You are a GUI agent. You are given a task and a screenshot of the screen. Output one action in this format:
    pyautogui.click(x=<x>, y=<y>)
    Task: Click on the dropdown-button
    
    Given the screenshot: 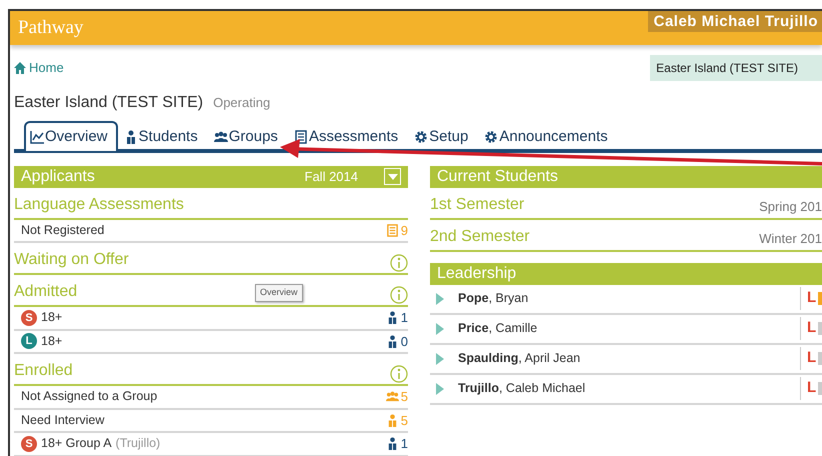 What is the action you would take?
    pyautogui.click(x=392, y=176)
    